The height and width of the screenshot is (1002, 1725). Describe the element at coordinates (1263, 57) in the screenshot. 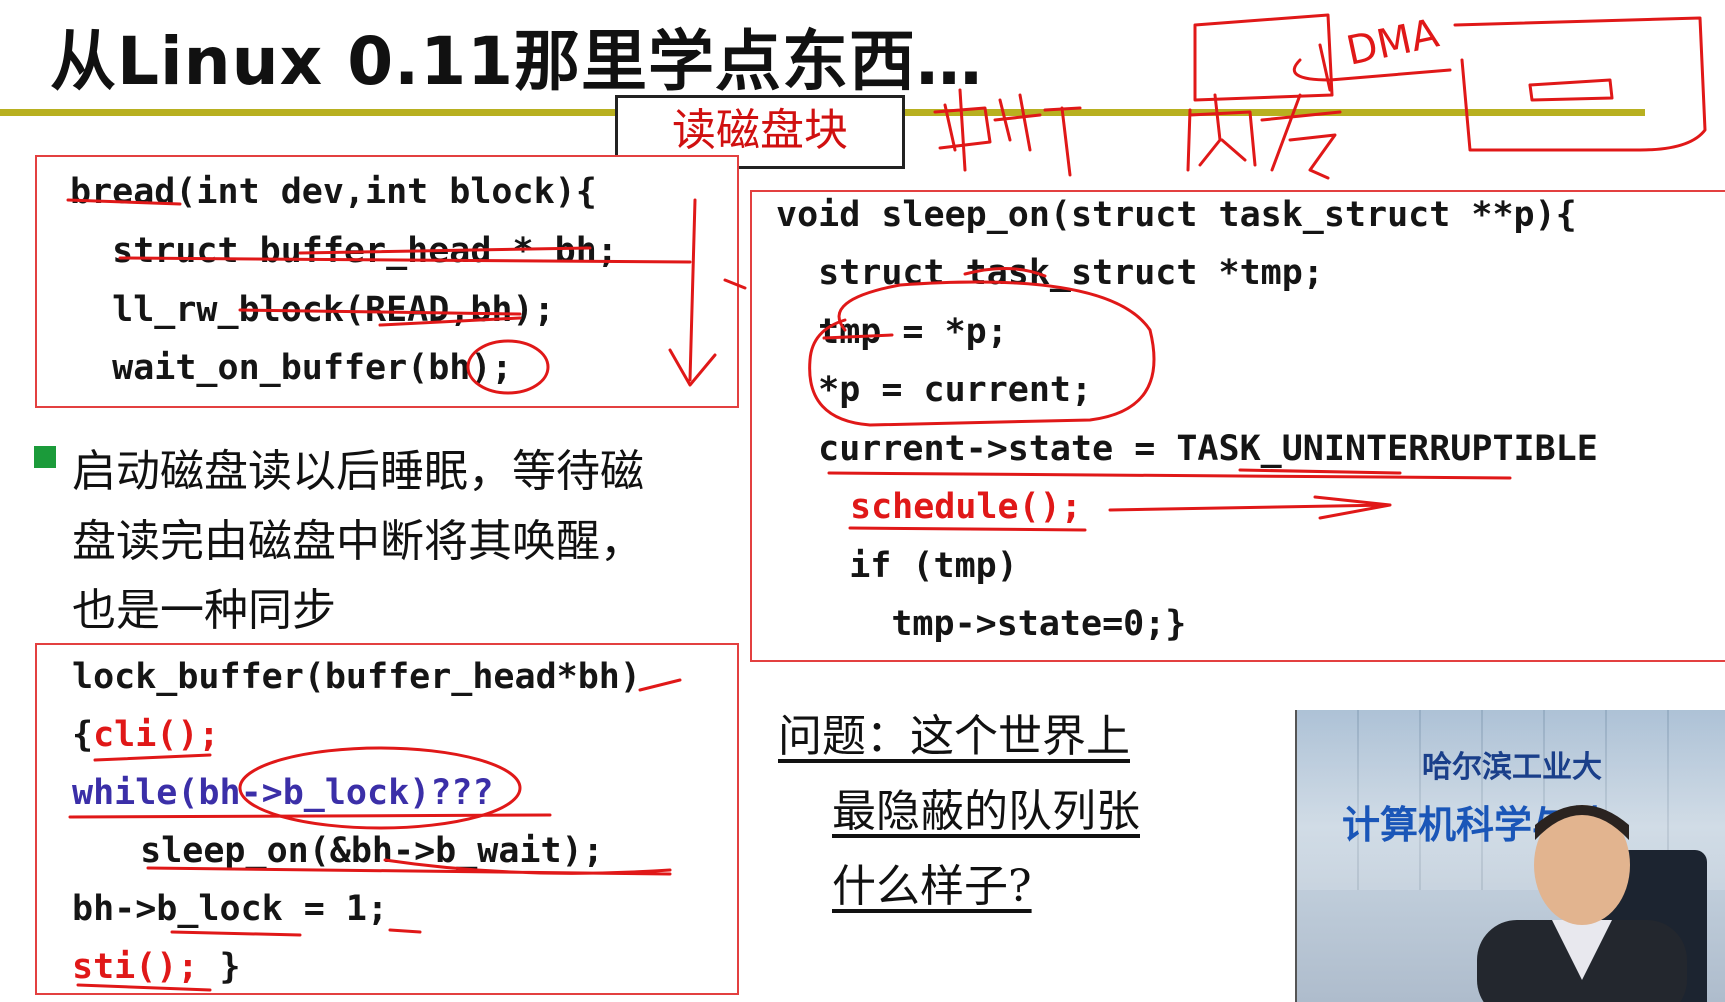

I see `memory-box-outline` at that location.